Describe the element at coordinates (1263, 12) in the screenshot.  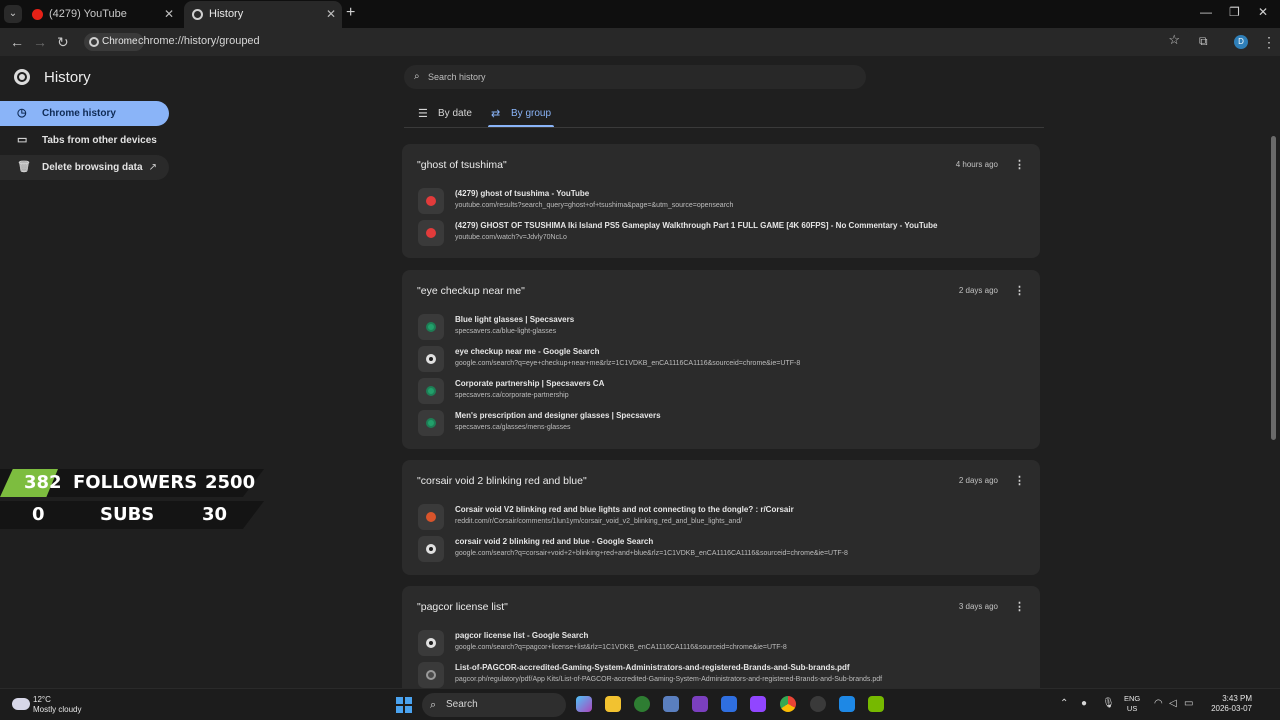
I see `close-window-button: ✕` at that location.